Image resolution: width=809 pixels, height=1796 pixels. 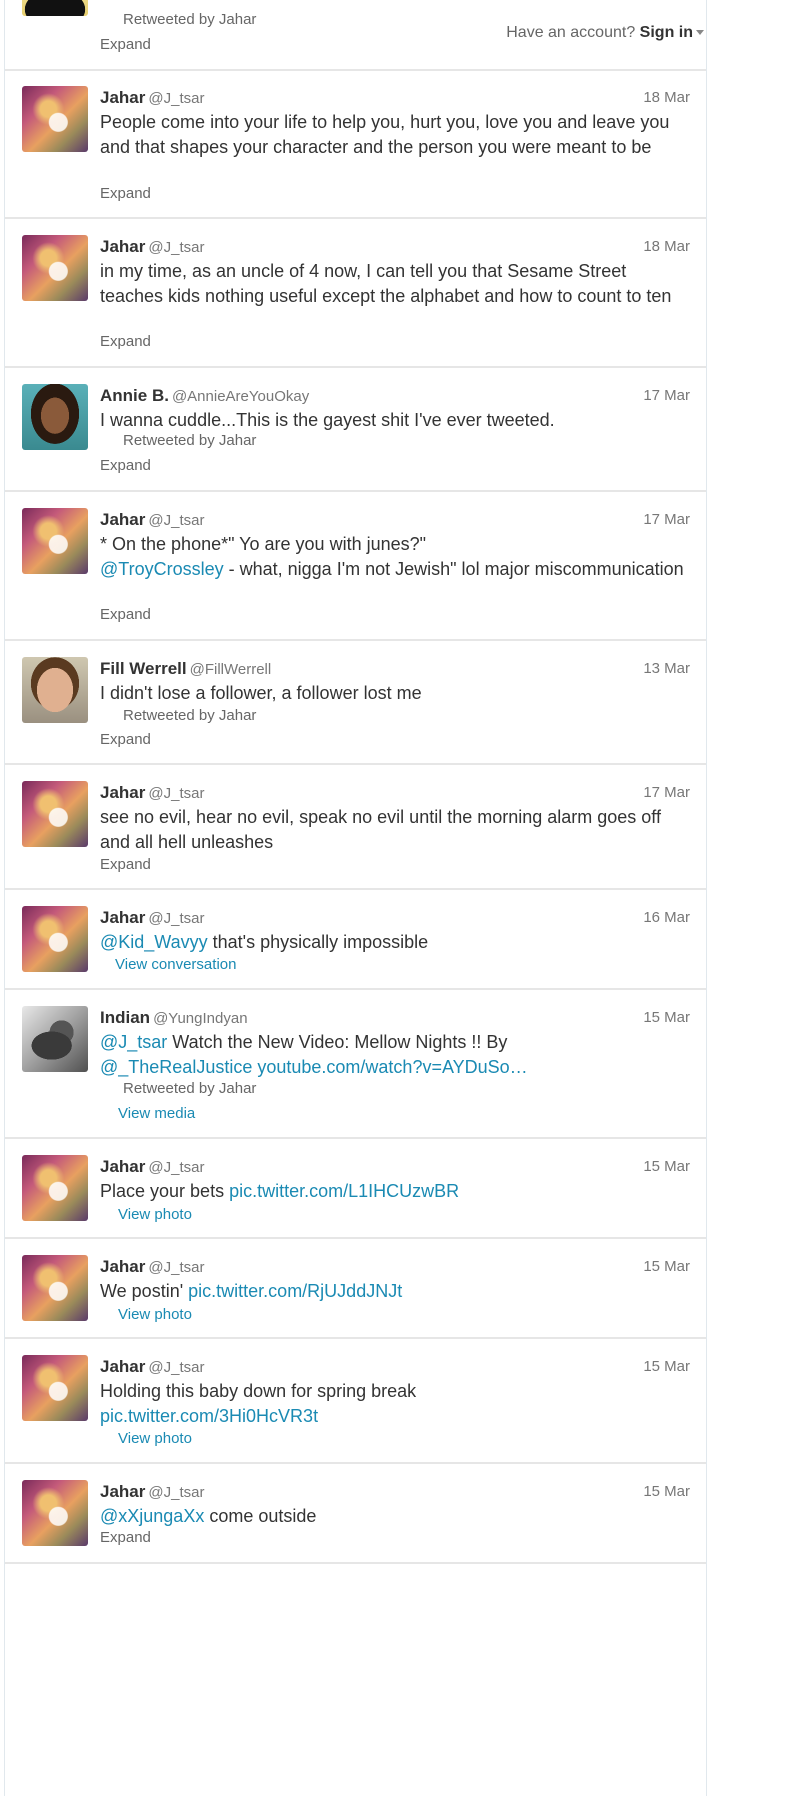 What do you see at coordinates (156, 1113) in the screenshot?
I see `view-media-link: View media` at bounding box center [156, 1113].